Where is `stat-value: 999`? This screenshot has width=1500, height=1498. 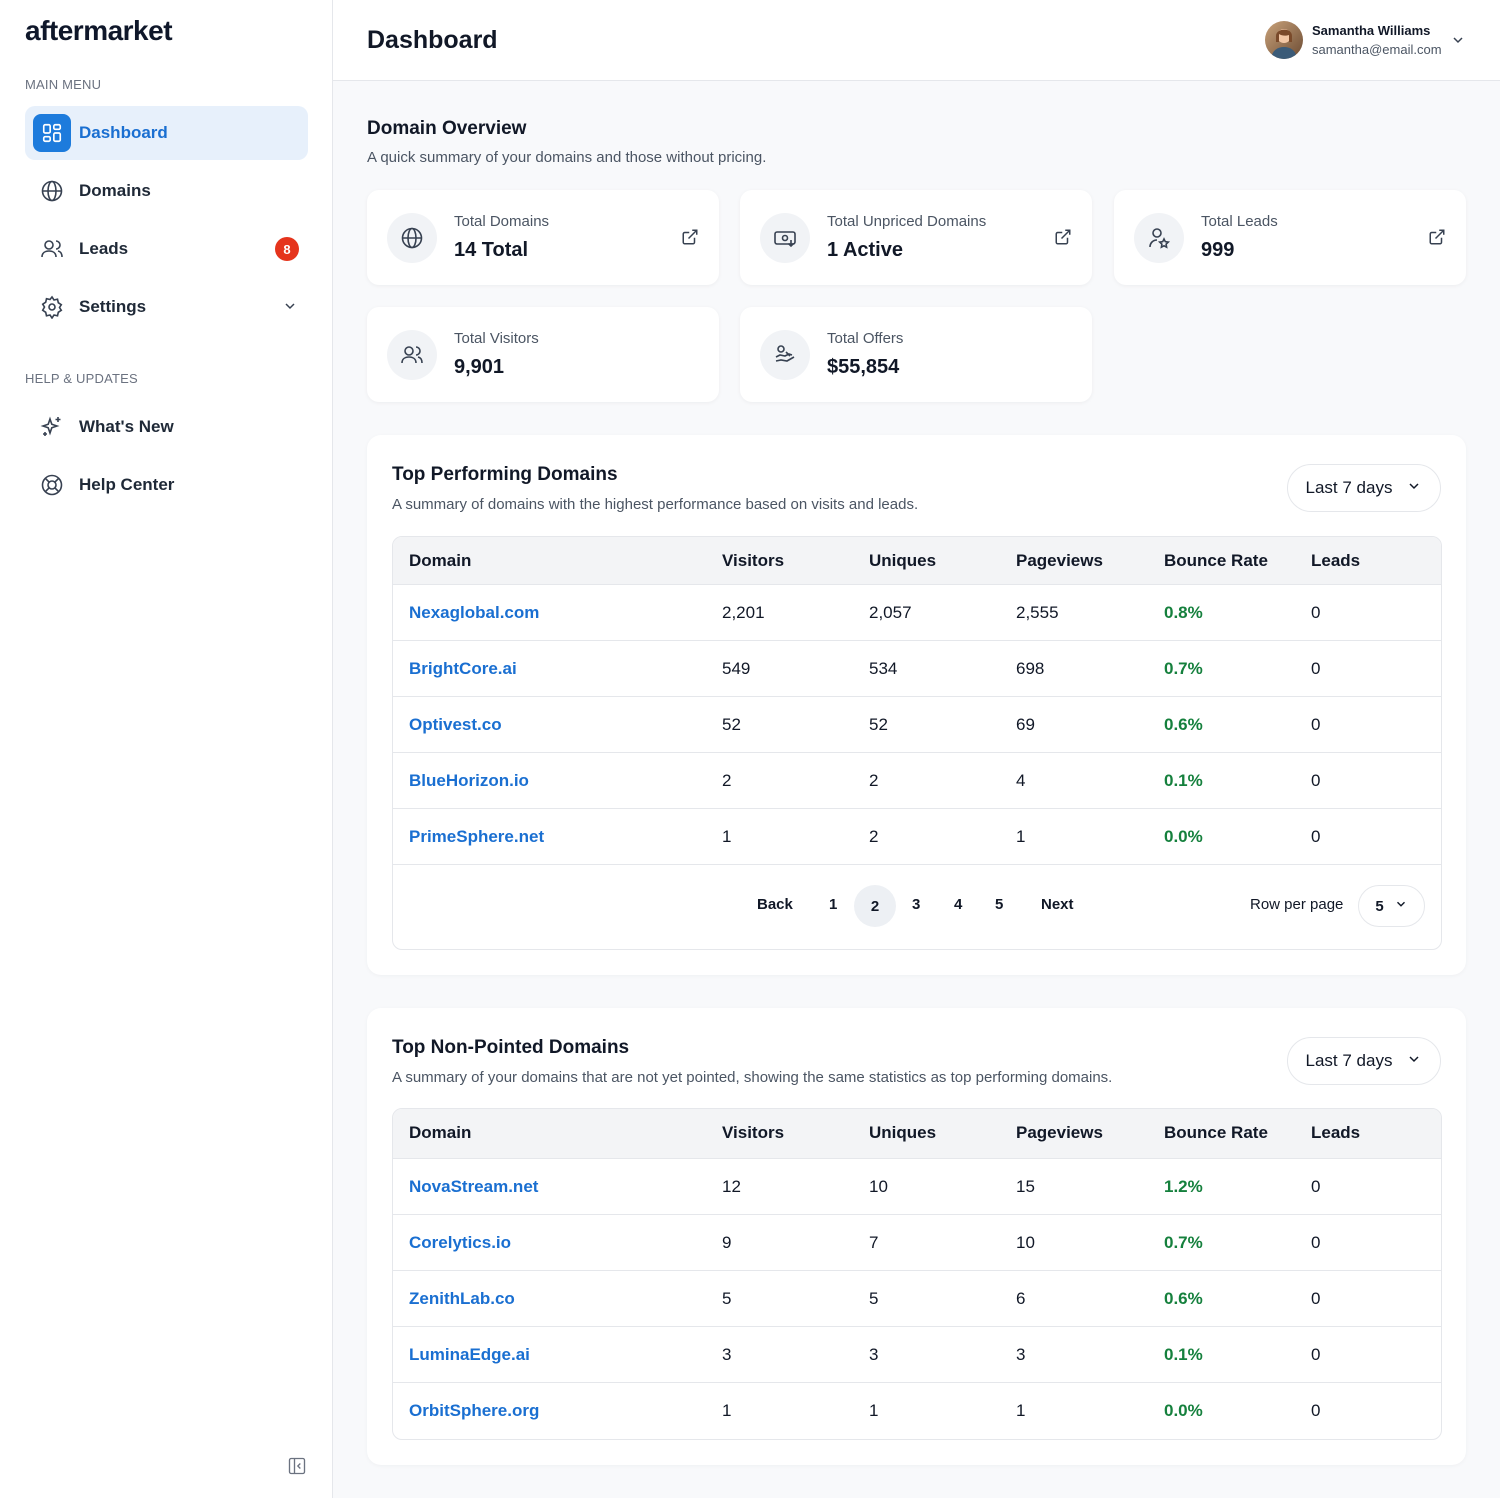 stat-value: 999 is located at coordinates (1218, 250).